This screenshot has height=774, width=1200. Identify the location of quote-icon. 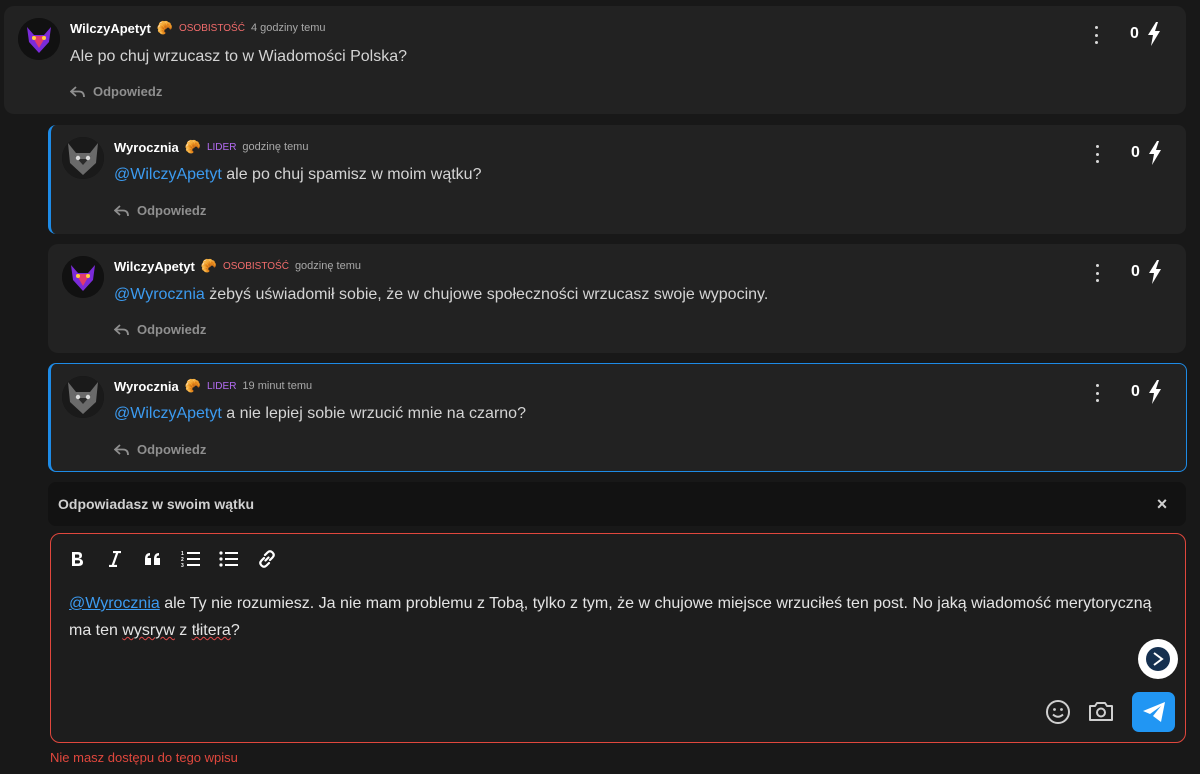
(153, 559).